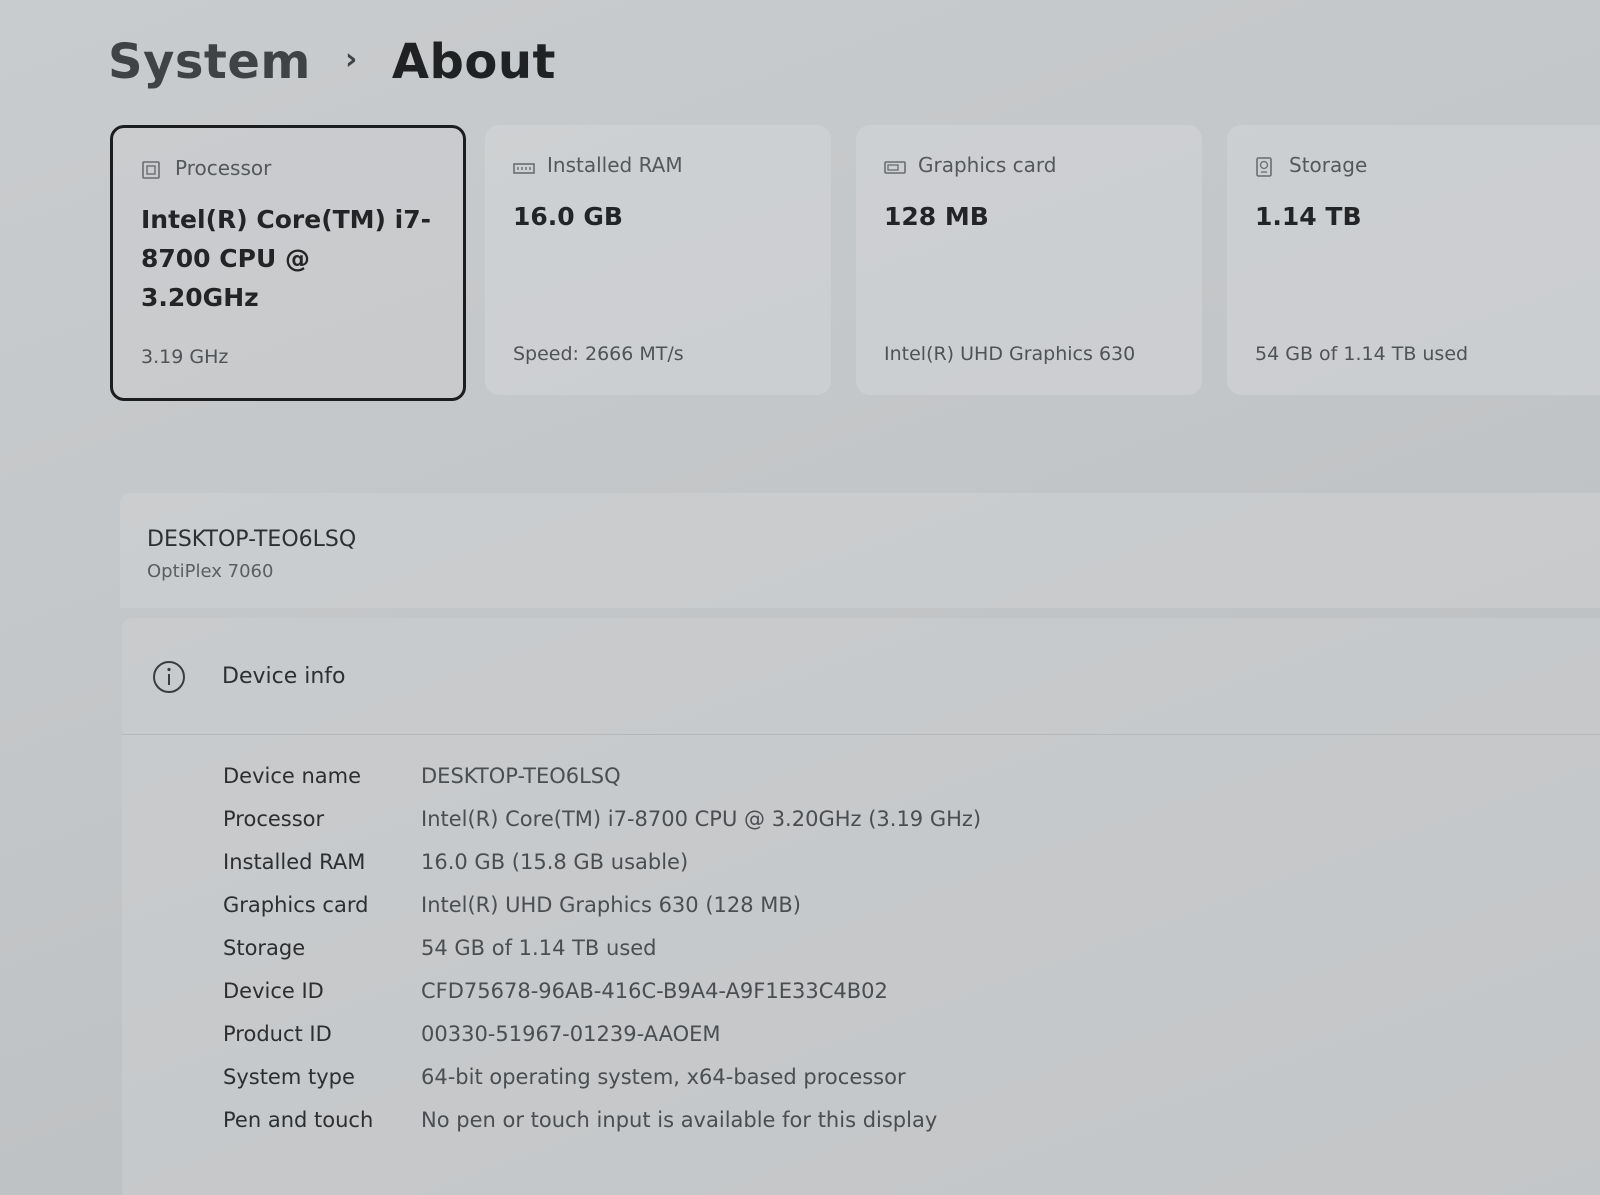  I want to click on device-info-title: Device info, so click(284, 676).